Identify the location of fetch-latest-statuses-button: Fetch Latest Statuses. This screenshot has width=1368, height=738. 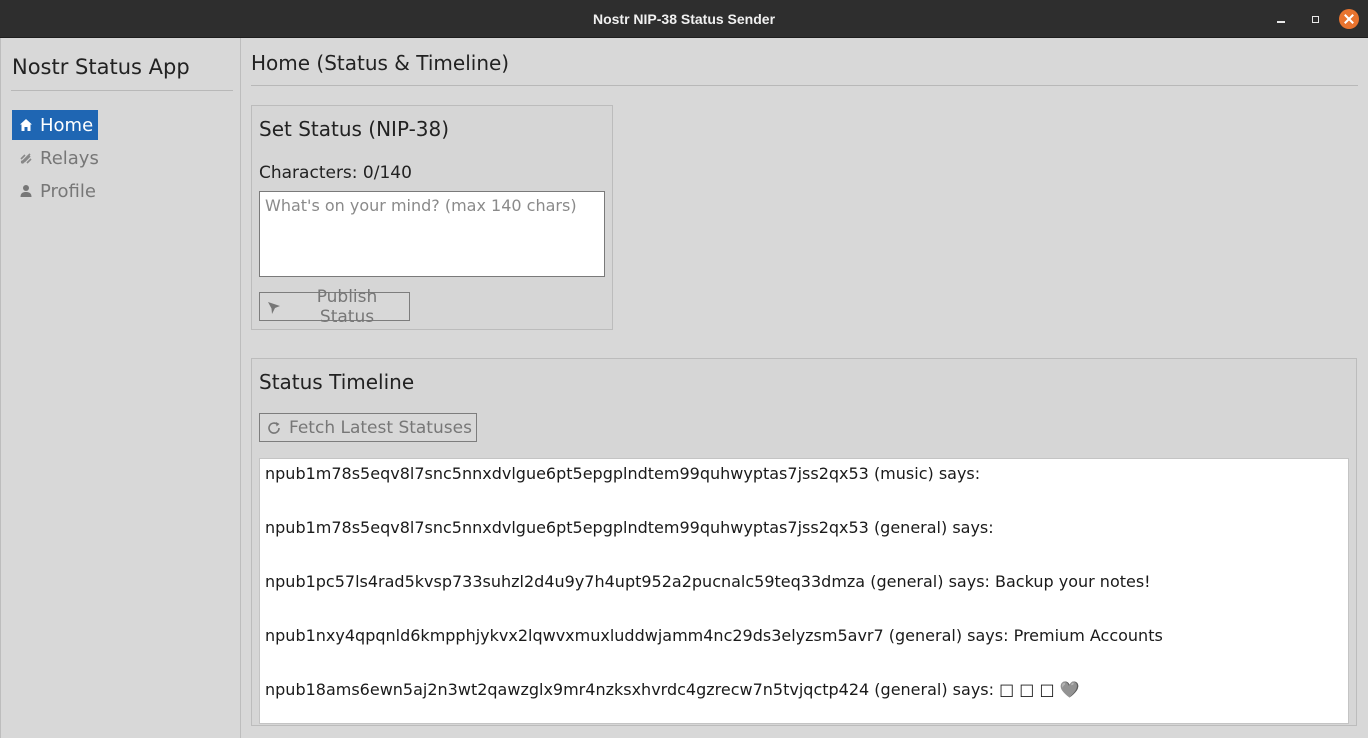
(368, 427).